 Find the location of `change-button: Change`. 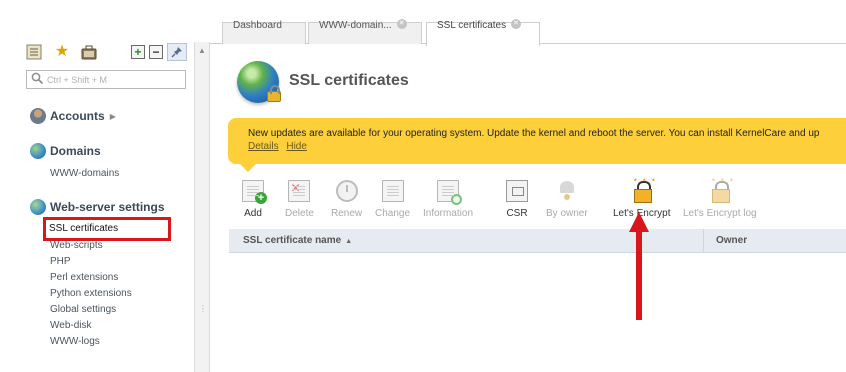

change-button: Change is located at coordinates (392, 199).